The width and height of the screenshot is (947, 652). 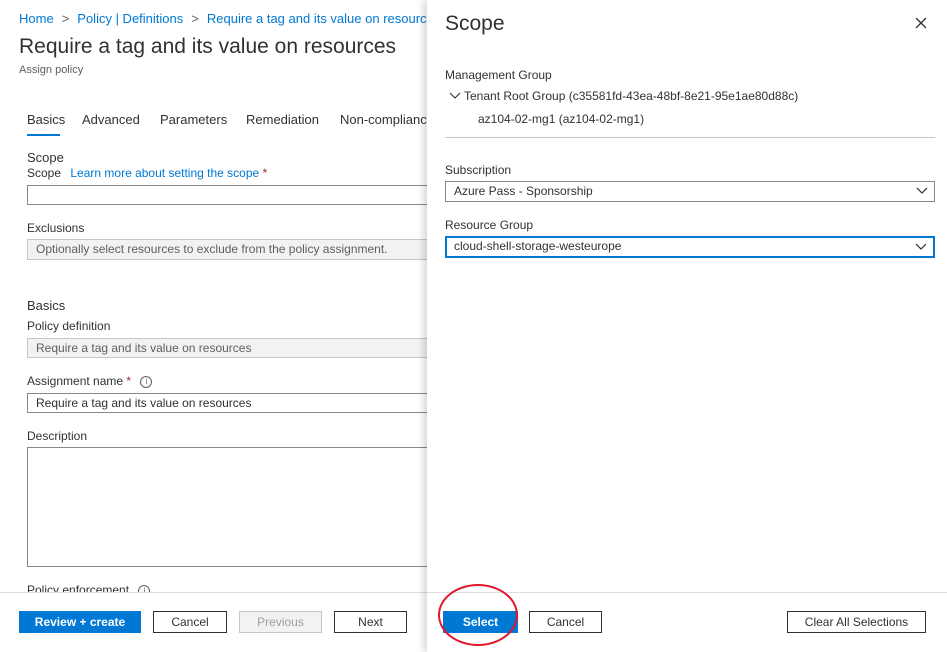 What do you see at coordinates (111, 119) in the screenshot?
I see `tab-advanced: Advanced` at bounding box center [111, 119].